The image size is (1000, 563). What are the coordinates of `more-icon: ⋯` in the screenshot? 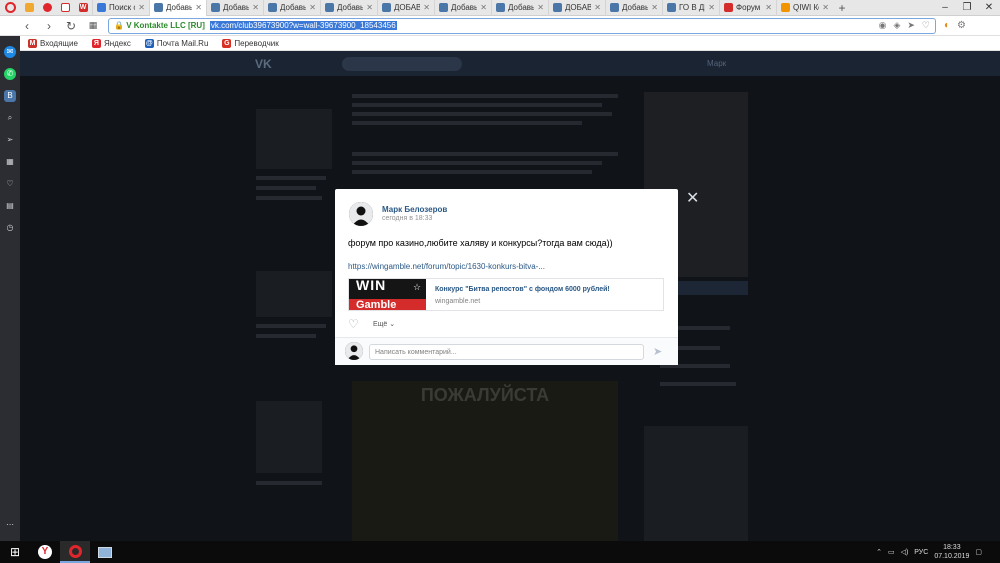 It's located at (10, 525).